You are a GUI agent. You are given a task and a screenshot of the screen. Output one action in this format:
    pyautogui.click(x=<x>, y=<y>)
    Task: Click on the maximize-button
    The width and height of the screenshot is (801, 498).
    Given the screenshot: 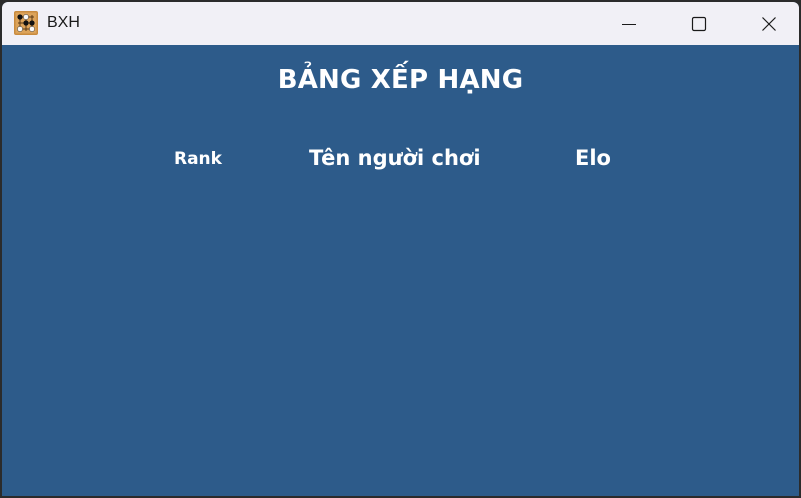 What is the action you would take?
    pyautogui.click(x=699, y=23)
    